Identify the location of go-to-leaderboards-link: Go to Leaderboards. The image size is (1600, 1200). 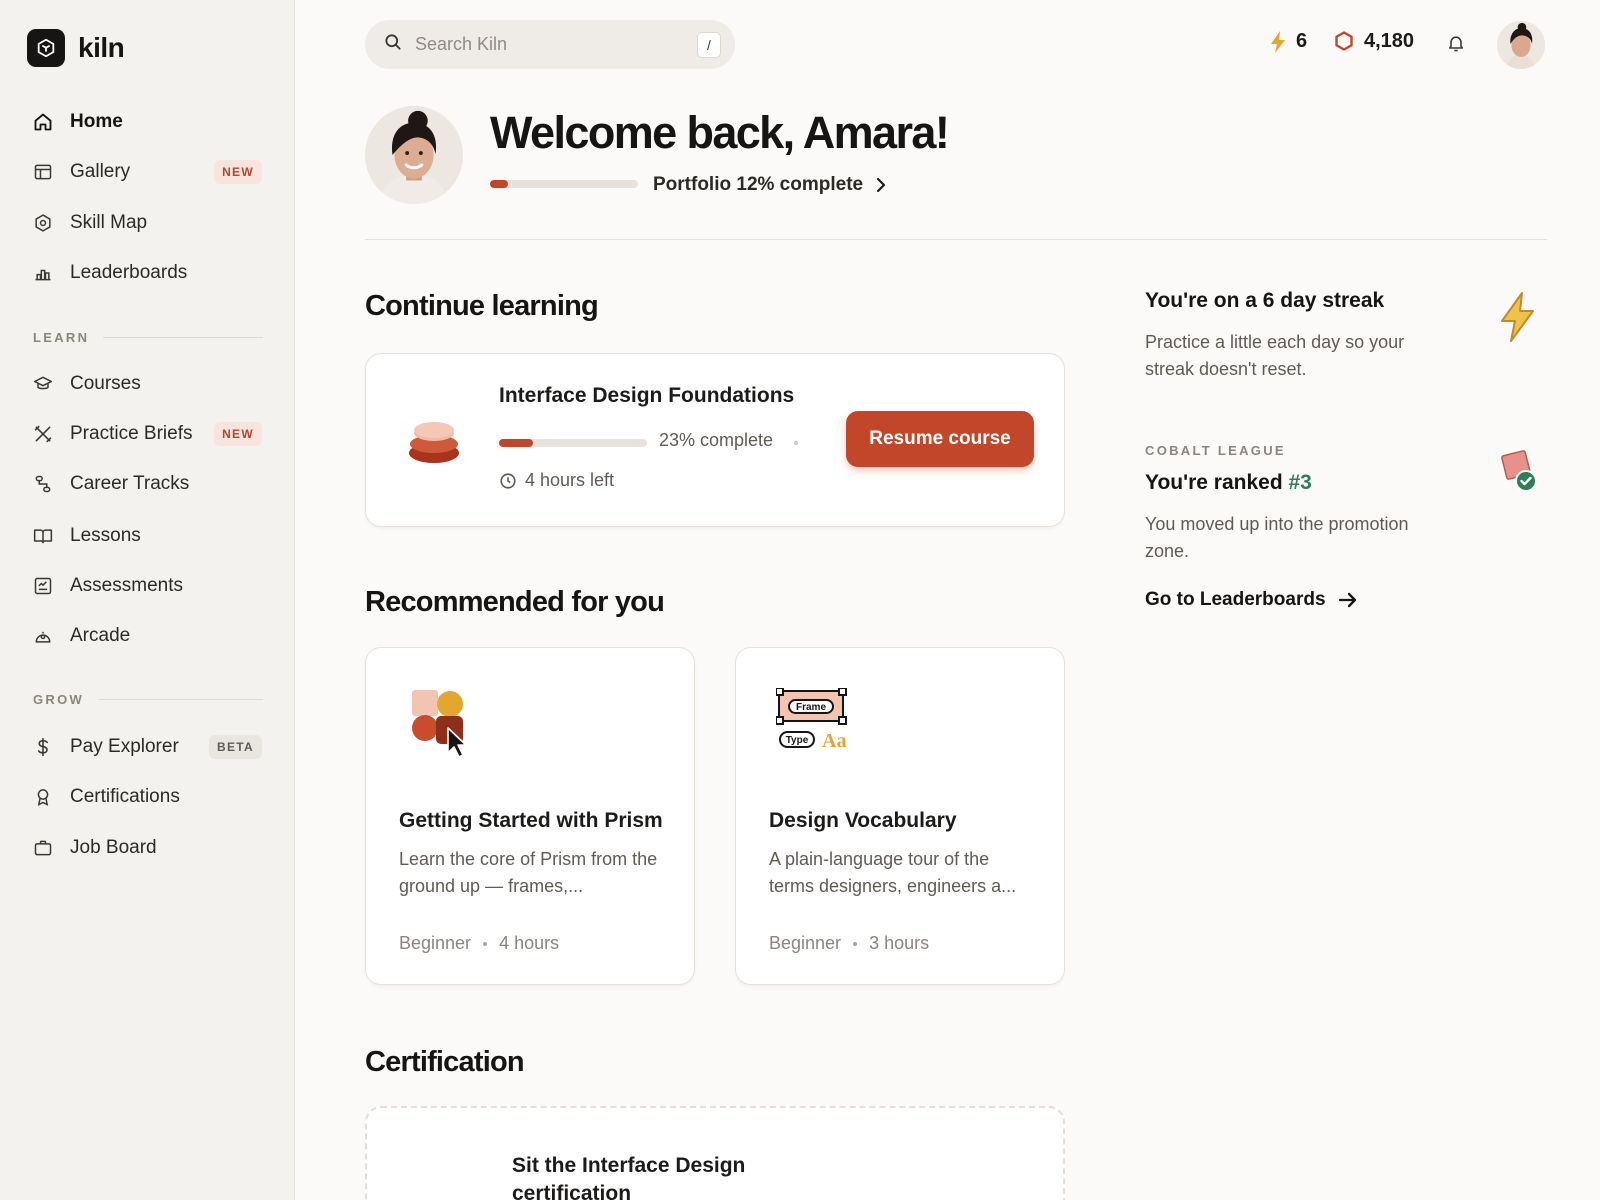
(1251, 600).